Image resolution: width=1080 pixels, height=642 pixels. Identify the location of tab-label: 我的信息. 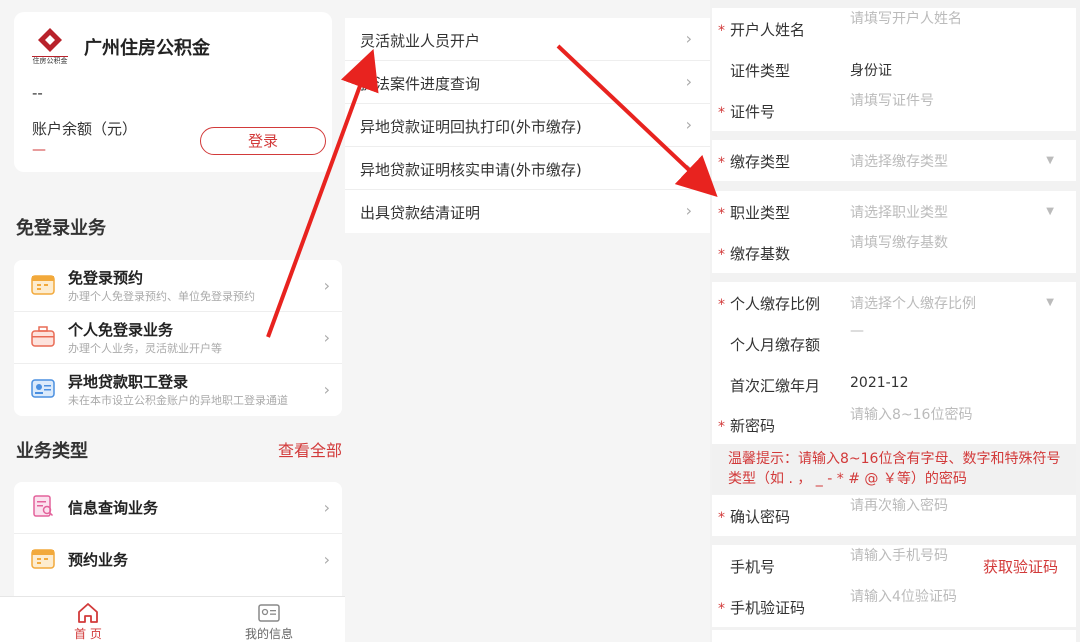
(268, 634).